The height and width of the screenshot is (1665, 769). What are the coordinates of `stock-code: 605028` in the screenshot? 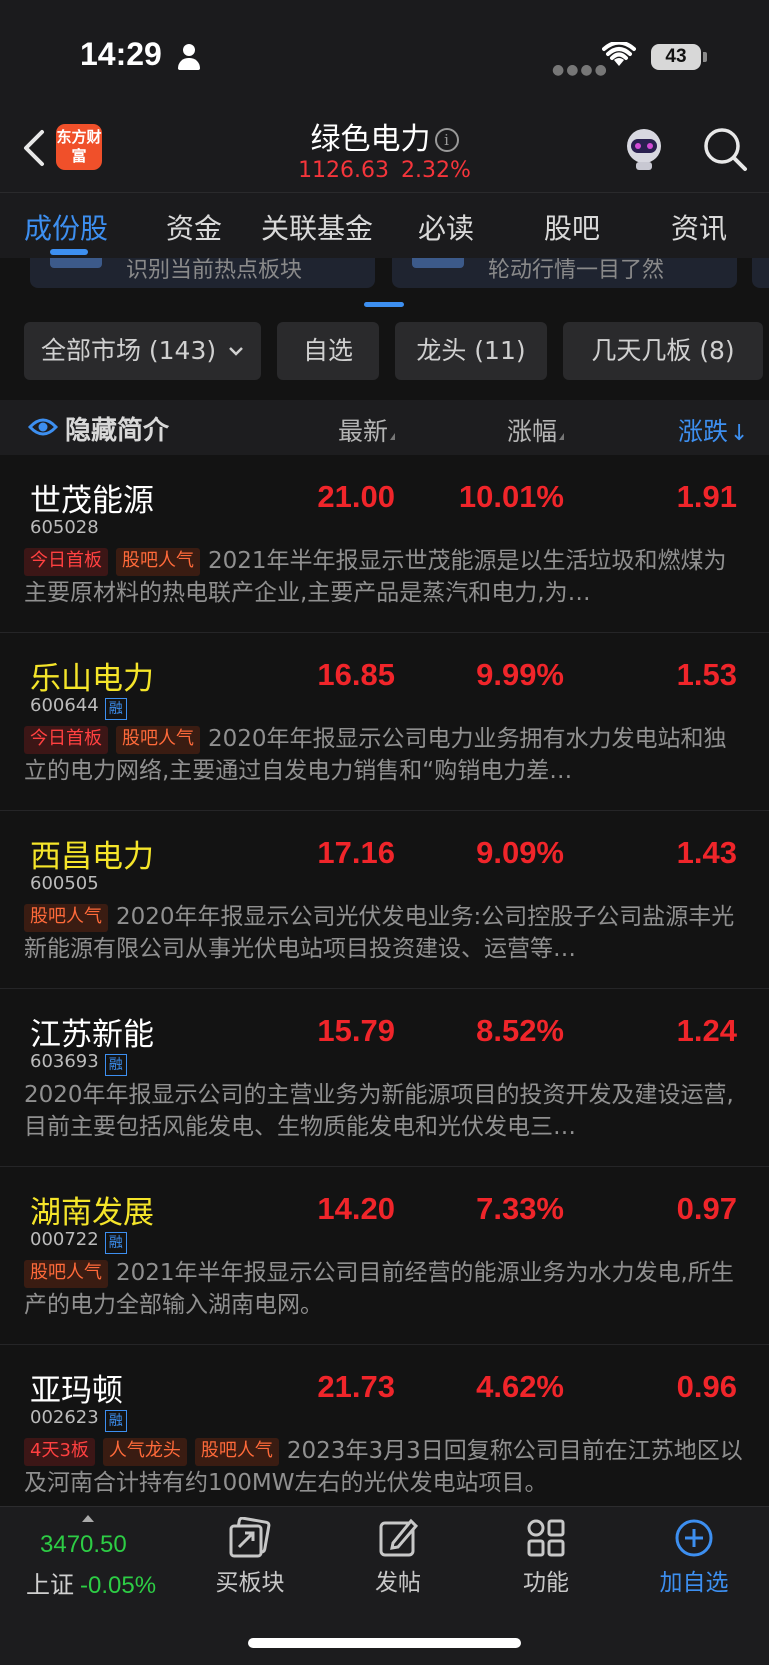 It's located at (64, 527).